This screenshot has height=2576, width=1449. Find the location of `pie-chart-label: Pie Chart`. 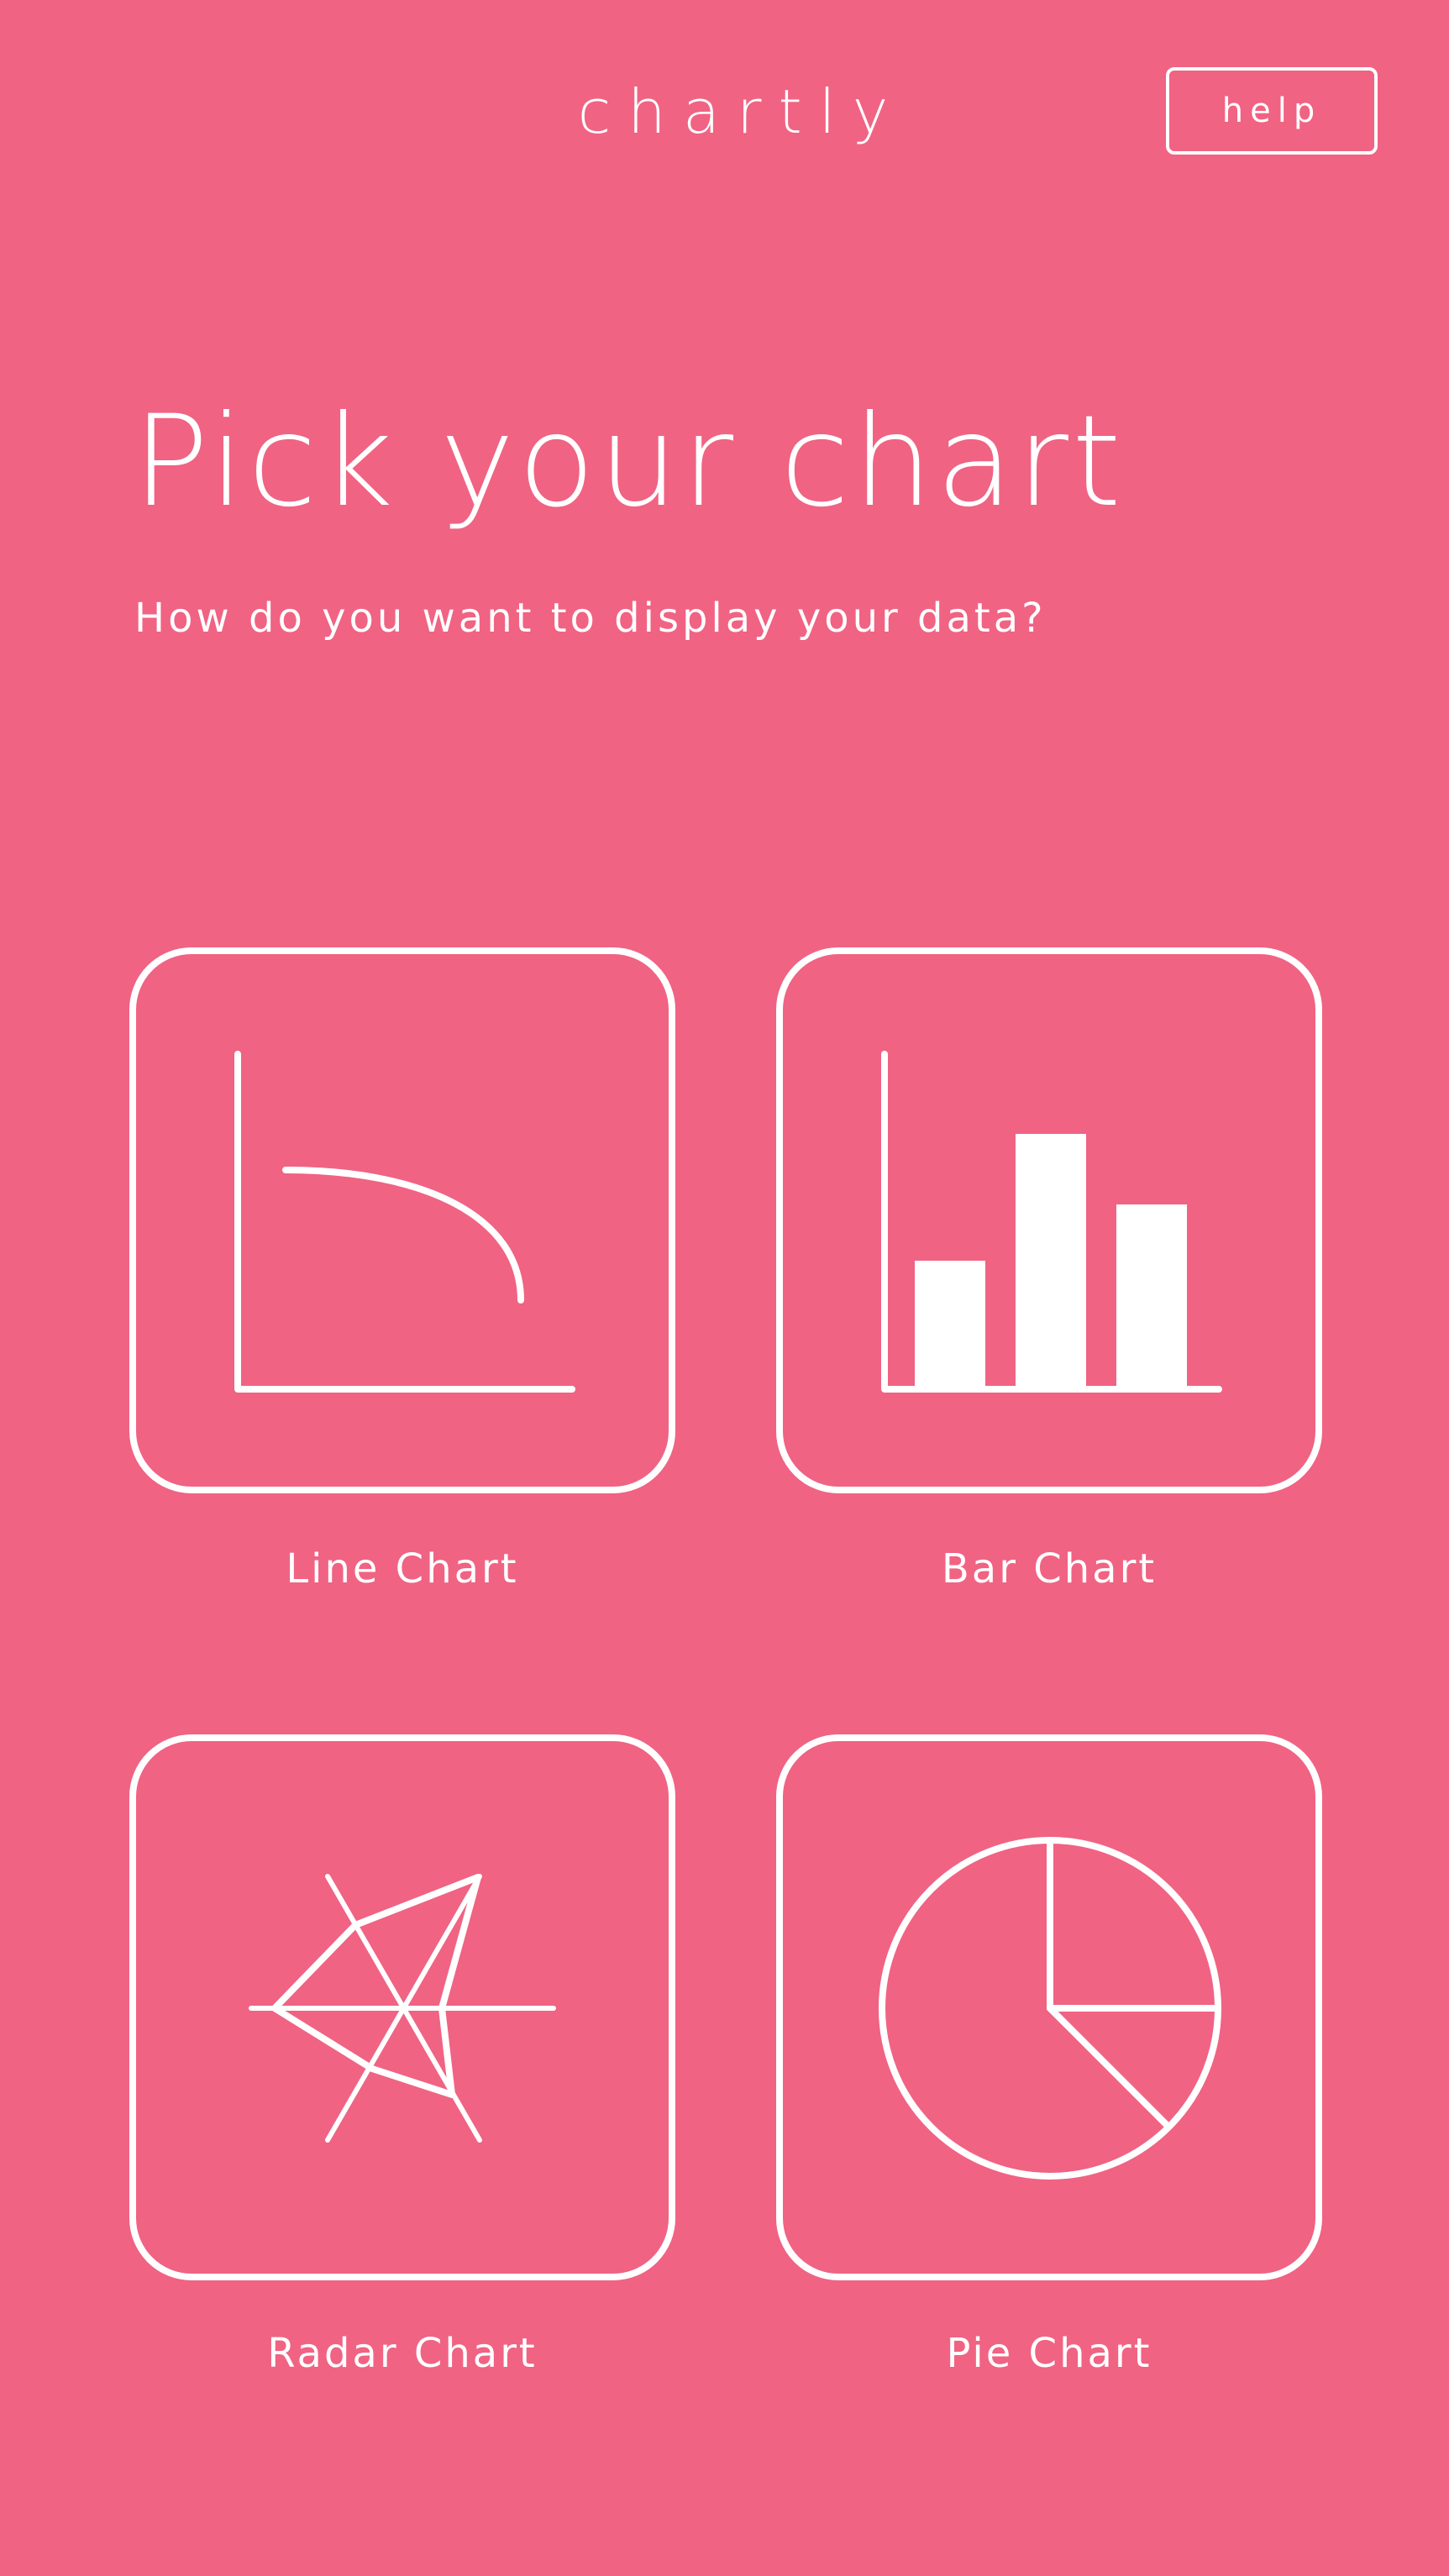

pie-chart-label: Pie Chart is located at coordinates (1049, 2353).